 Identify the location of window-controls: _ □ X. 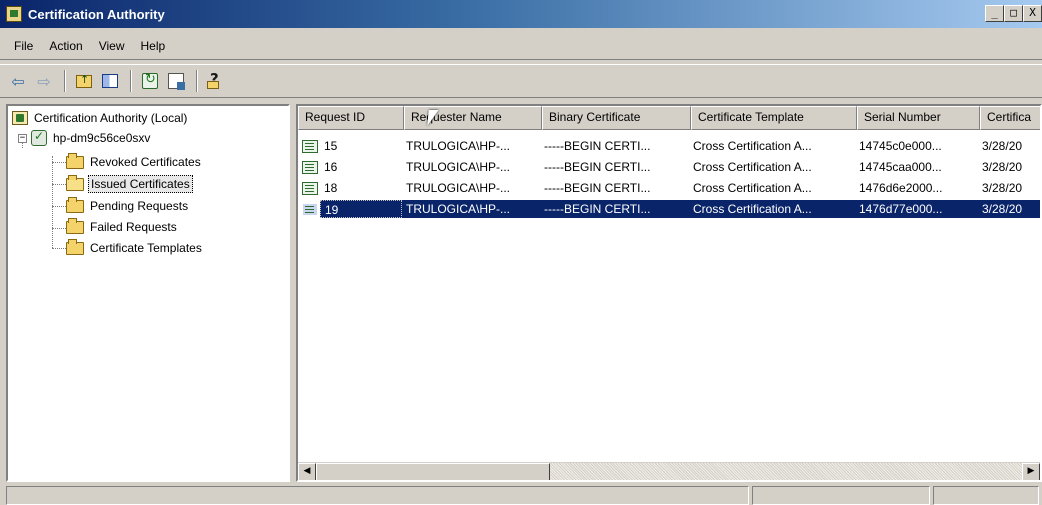
(1013, 13).